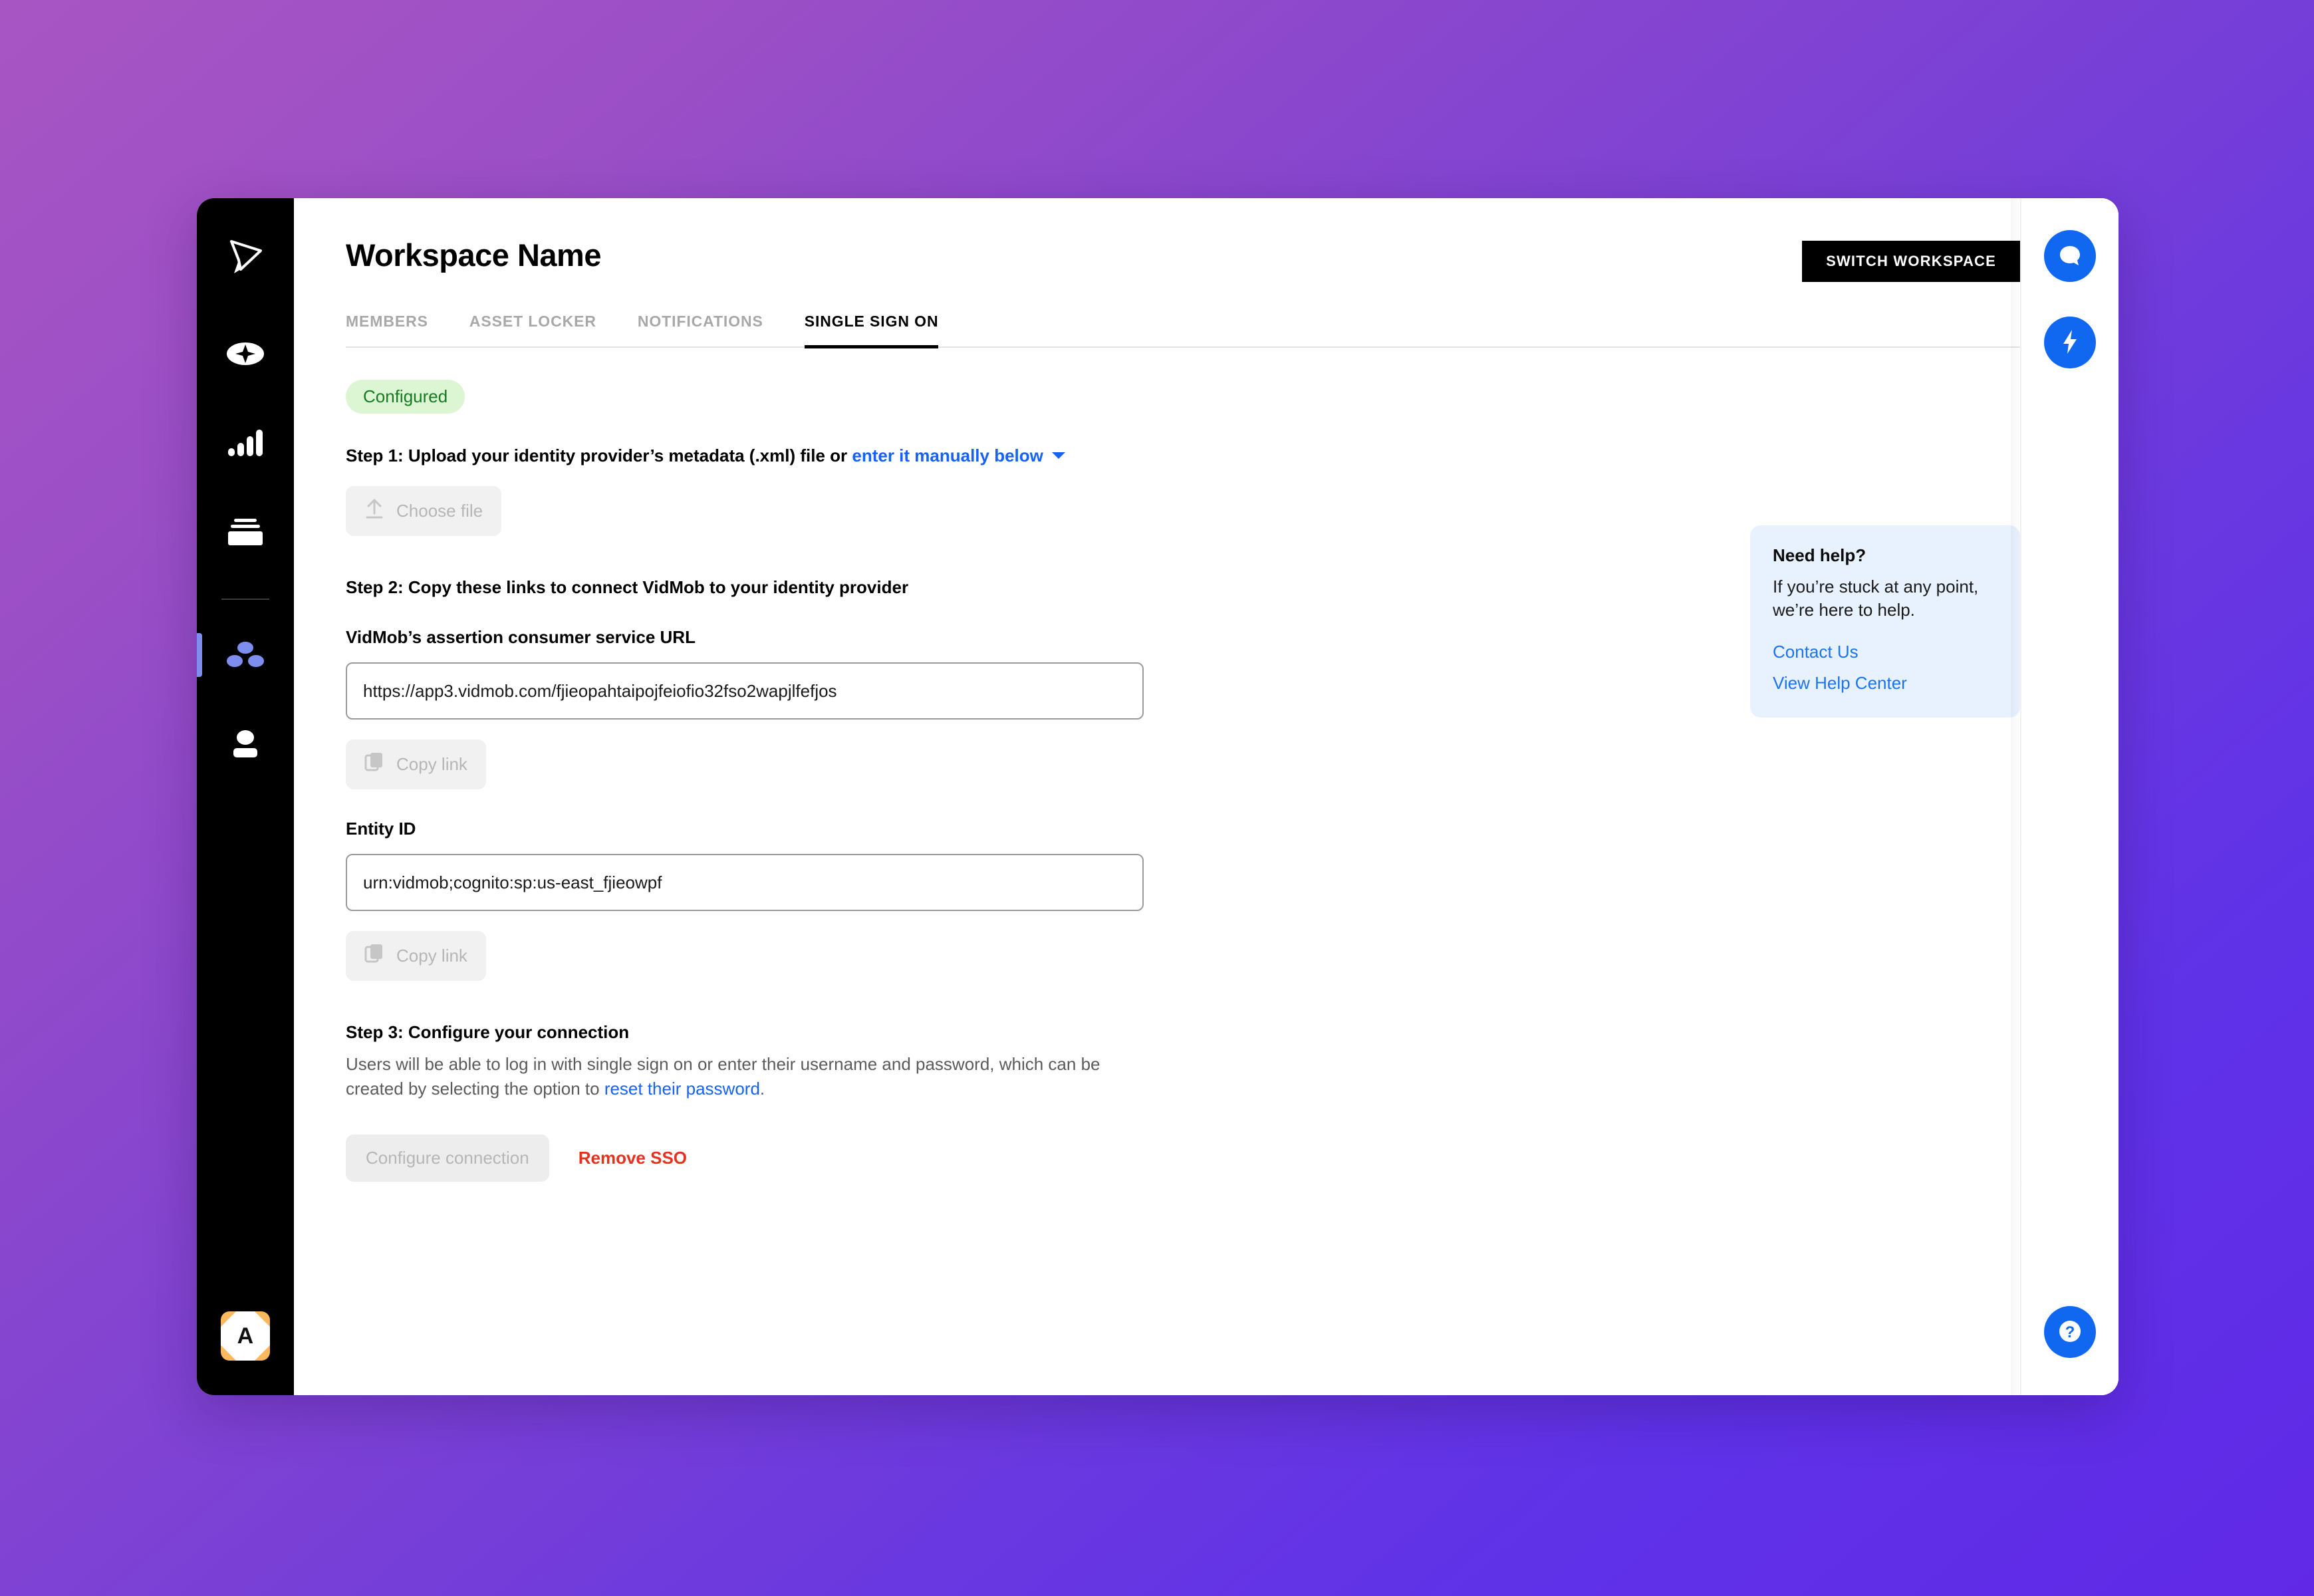  I want to click on sidebar-item-analytics, so click(246, 444).